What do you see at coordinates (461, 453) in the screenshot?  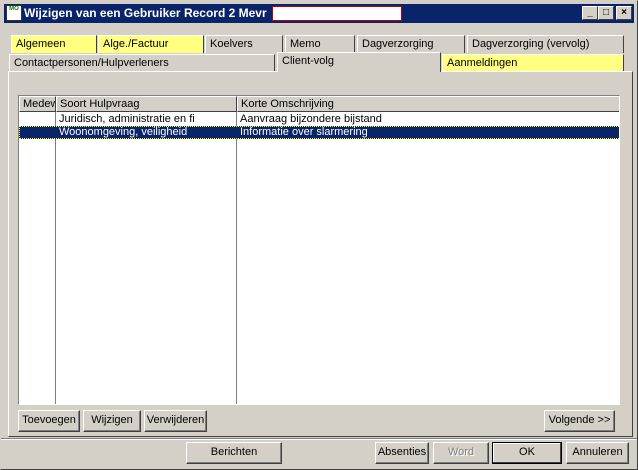 I see `word-button: Word` at bounding box center [461, 453].